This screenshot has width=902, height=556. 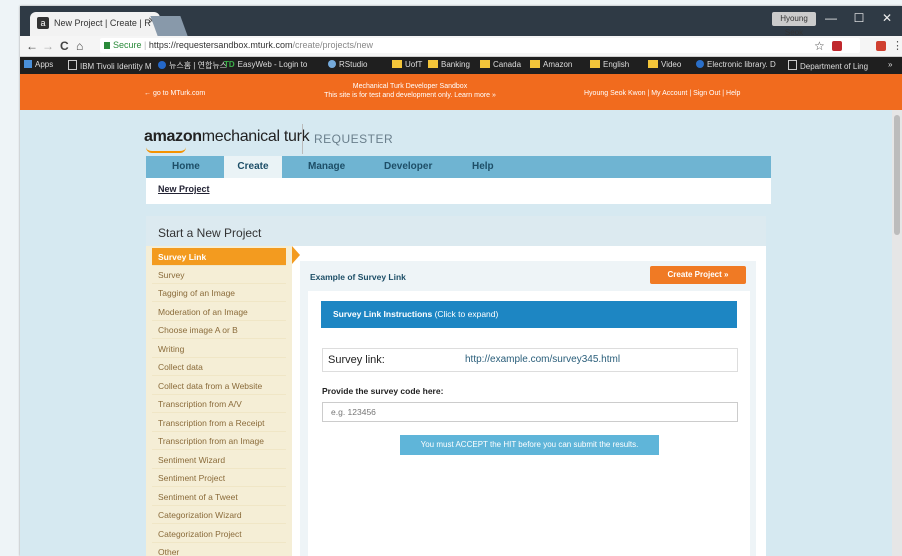 I want to click on instructions-title: Survey Link Instructions, so click(x=383, y=314).